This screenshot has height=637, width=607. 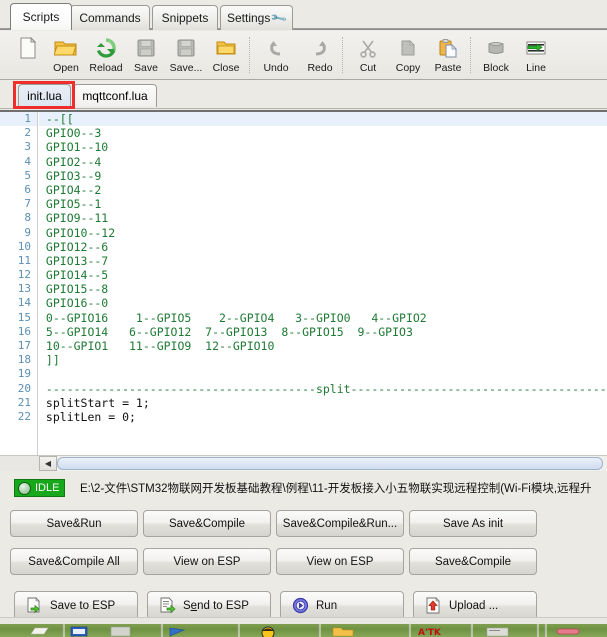 What do you see at coordinates (268, 631) in the screenshot?
I see `taskbar-item-face` at bounding box center [268, 631].